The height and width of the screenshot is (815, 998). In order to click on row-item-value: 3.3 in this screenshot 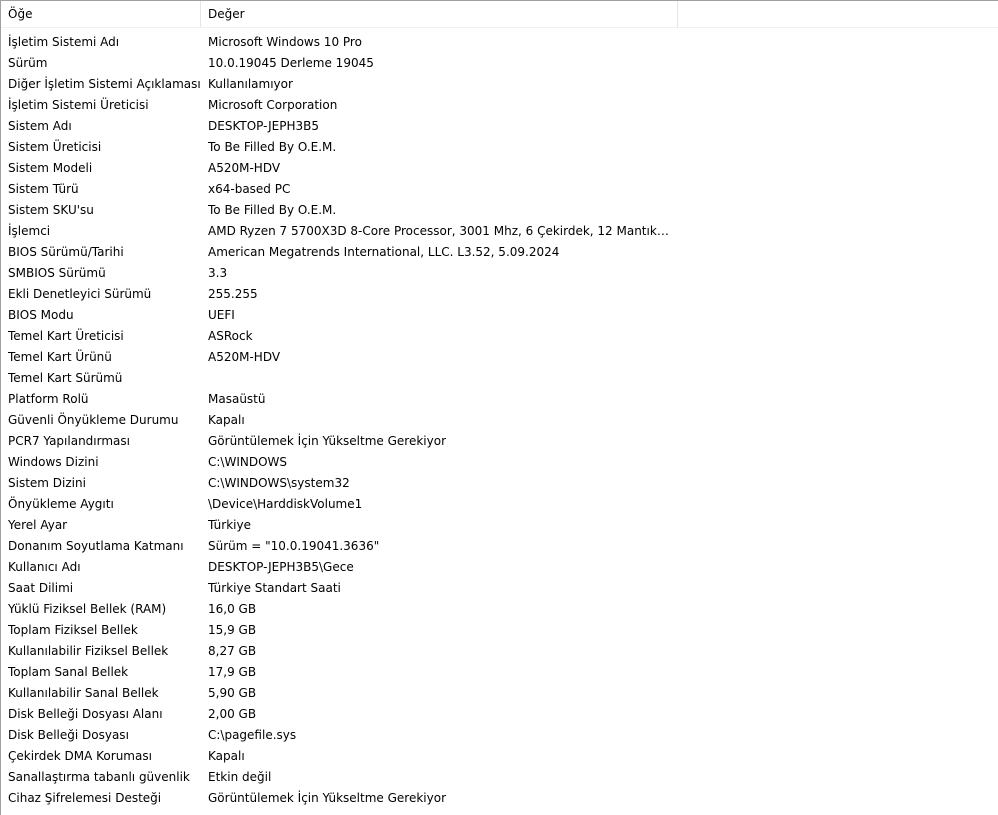, I will do `click(218, 273)`.